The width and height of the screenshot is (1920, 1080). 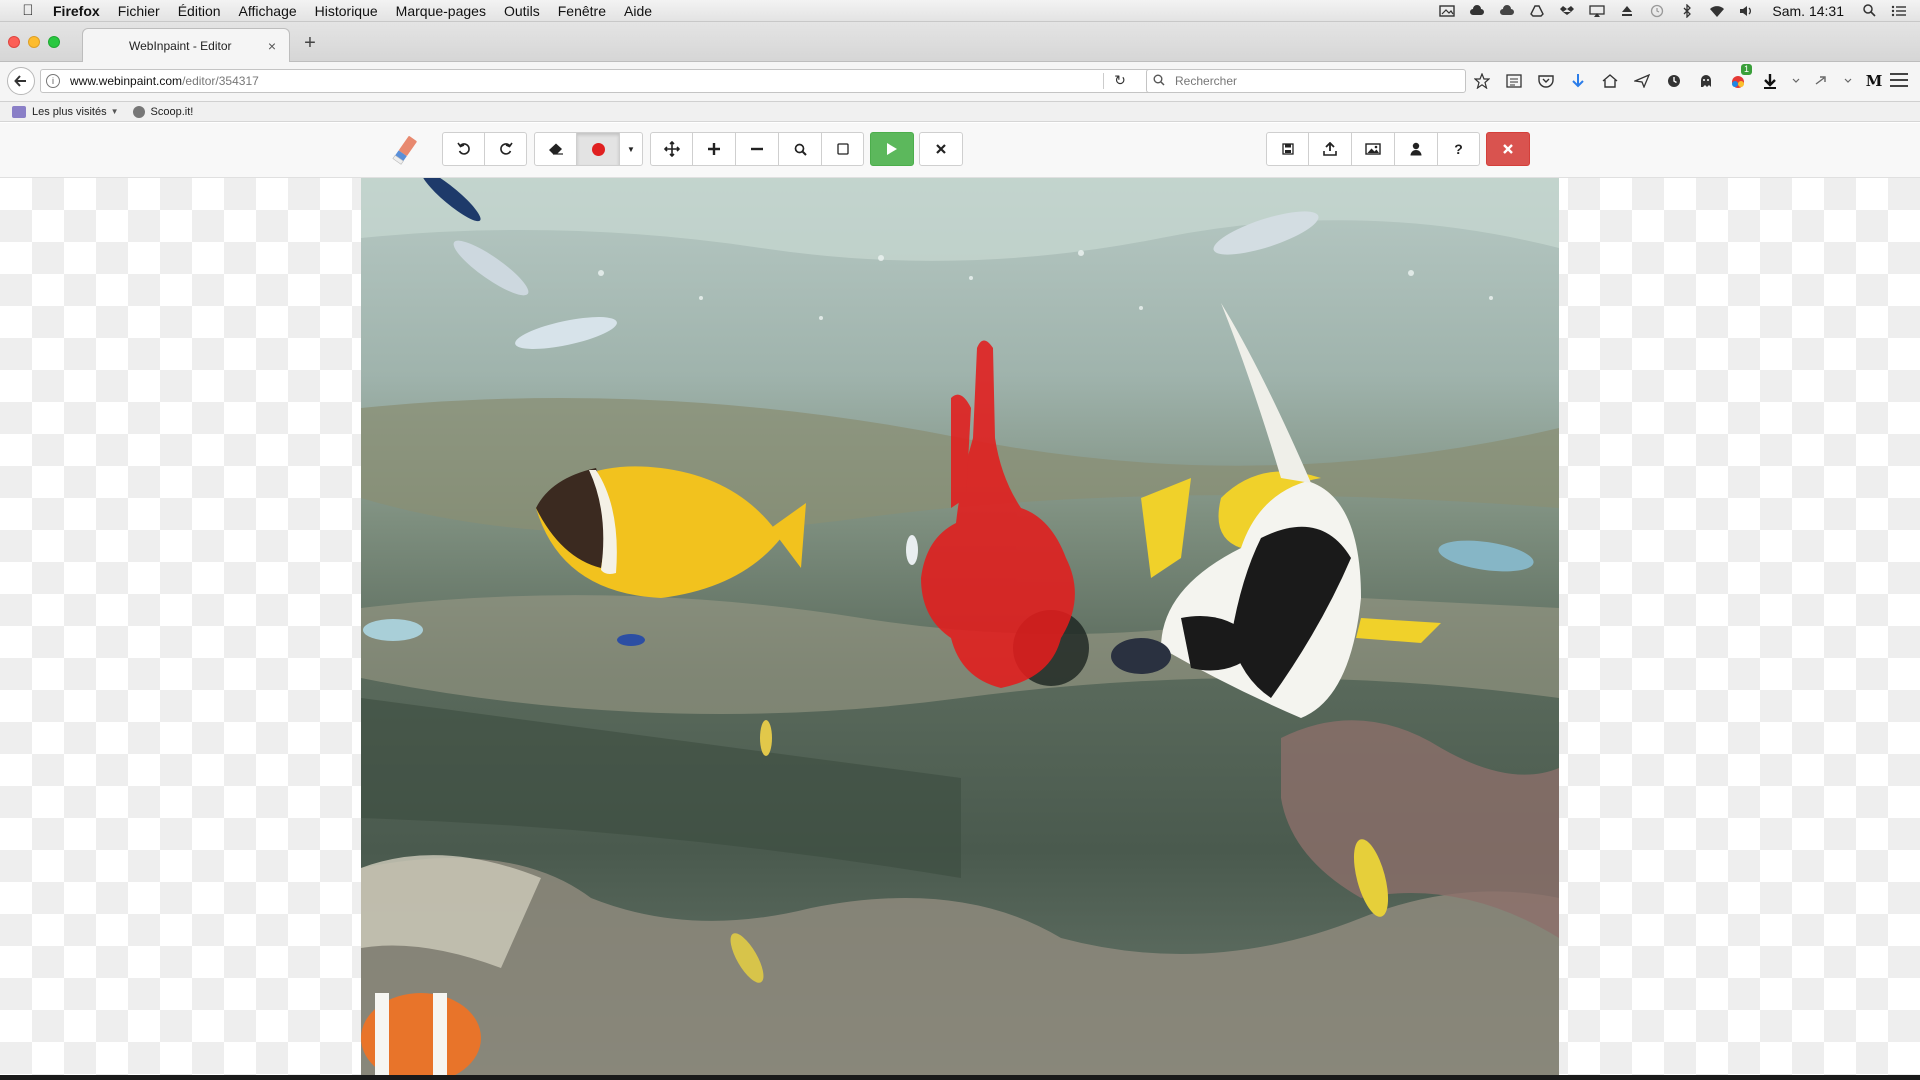 What do you see at coordinates (1687, 10) in the screenshot?
I see `bluetooth-icon` at bounding box center [1687, 10].